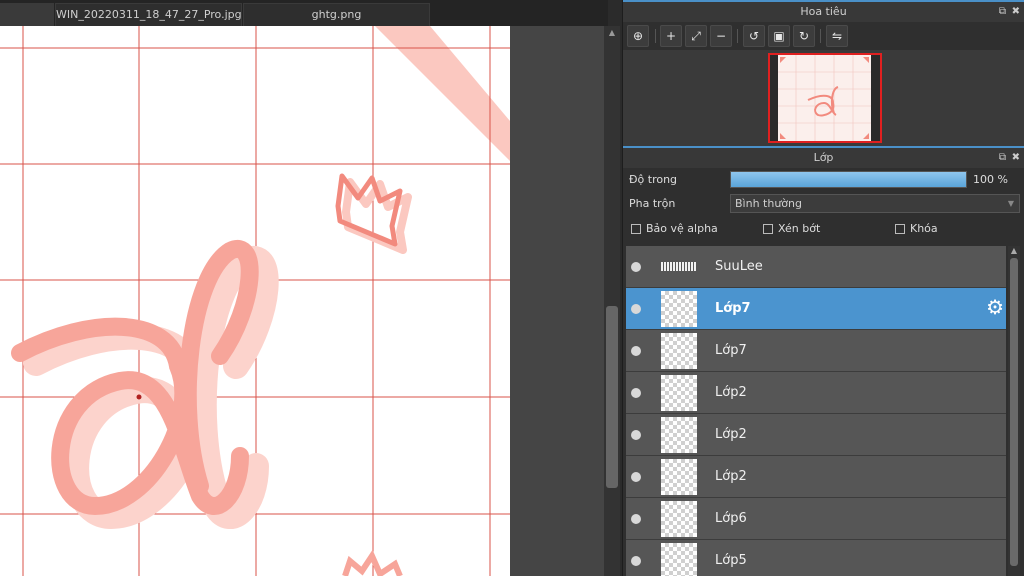 The width and height of the screenshot is (1024, 576). I want to click on layer-row: Lớp7 ⚙, so click(816, 309).